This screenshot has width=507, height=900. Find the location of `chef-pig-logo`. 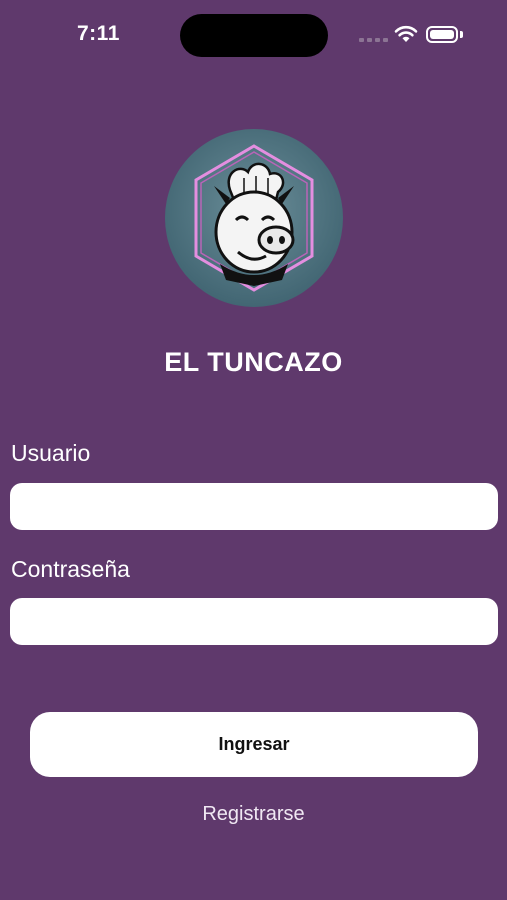

chef-pig-logo is located at coordinates (254, 218).